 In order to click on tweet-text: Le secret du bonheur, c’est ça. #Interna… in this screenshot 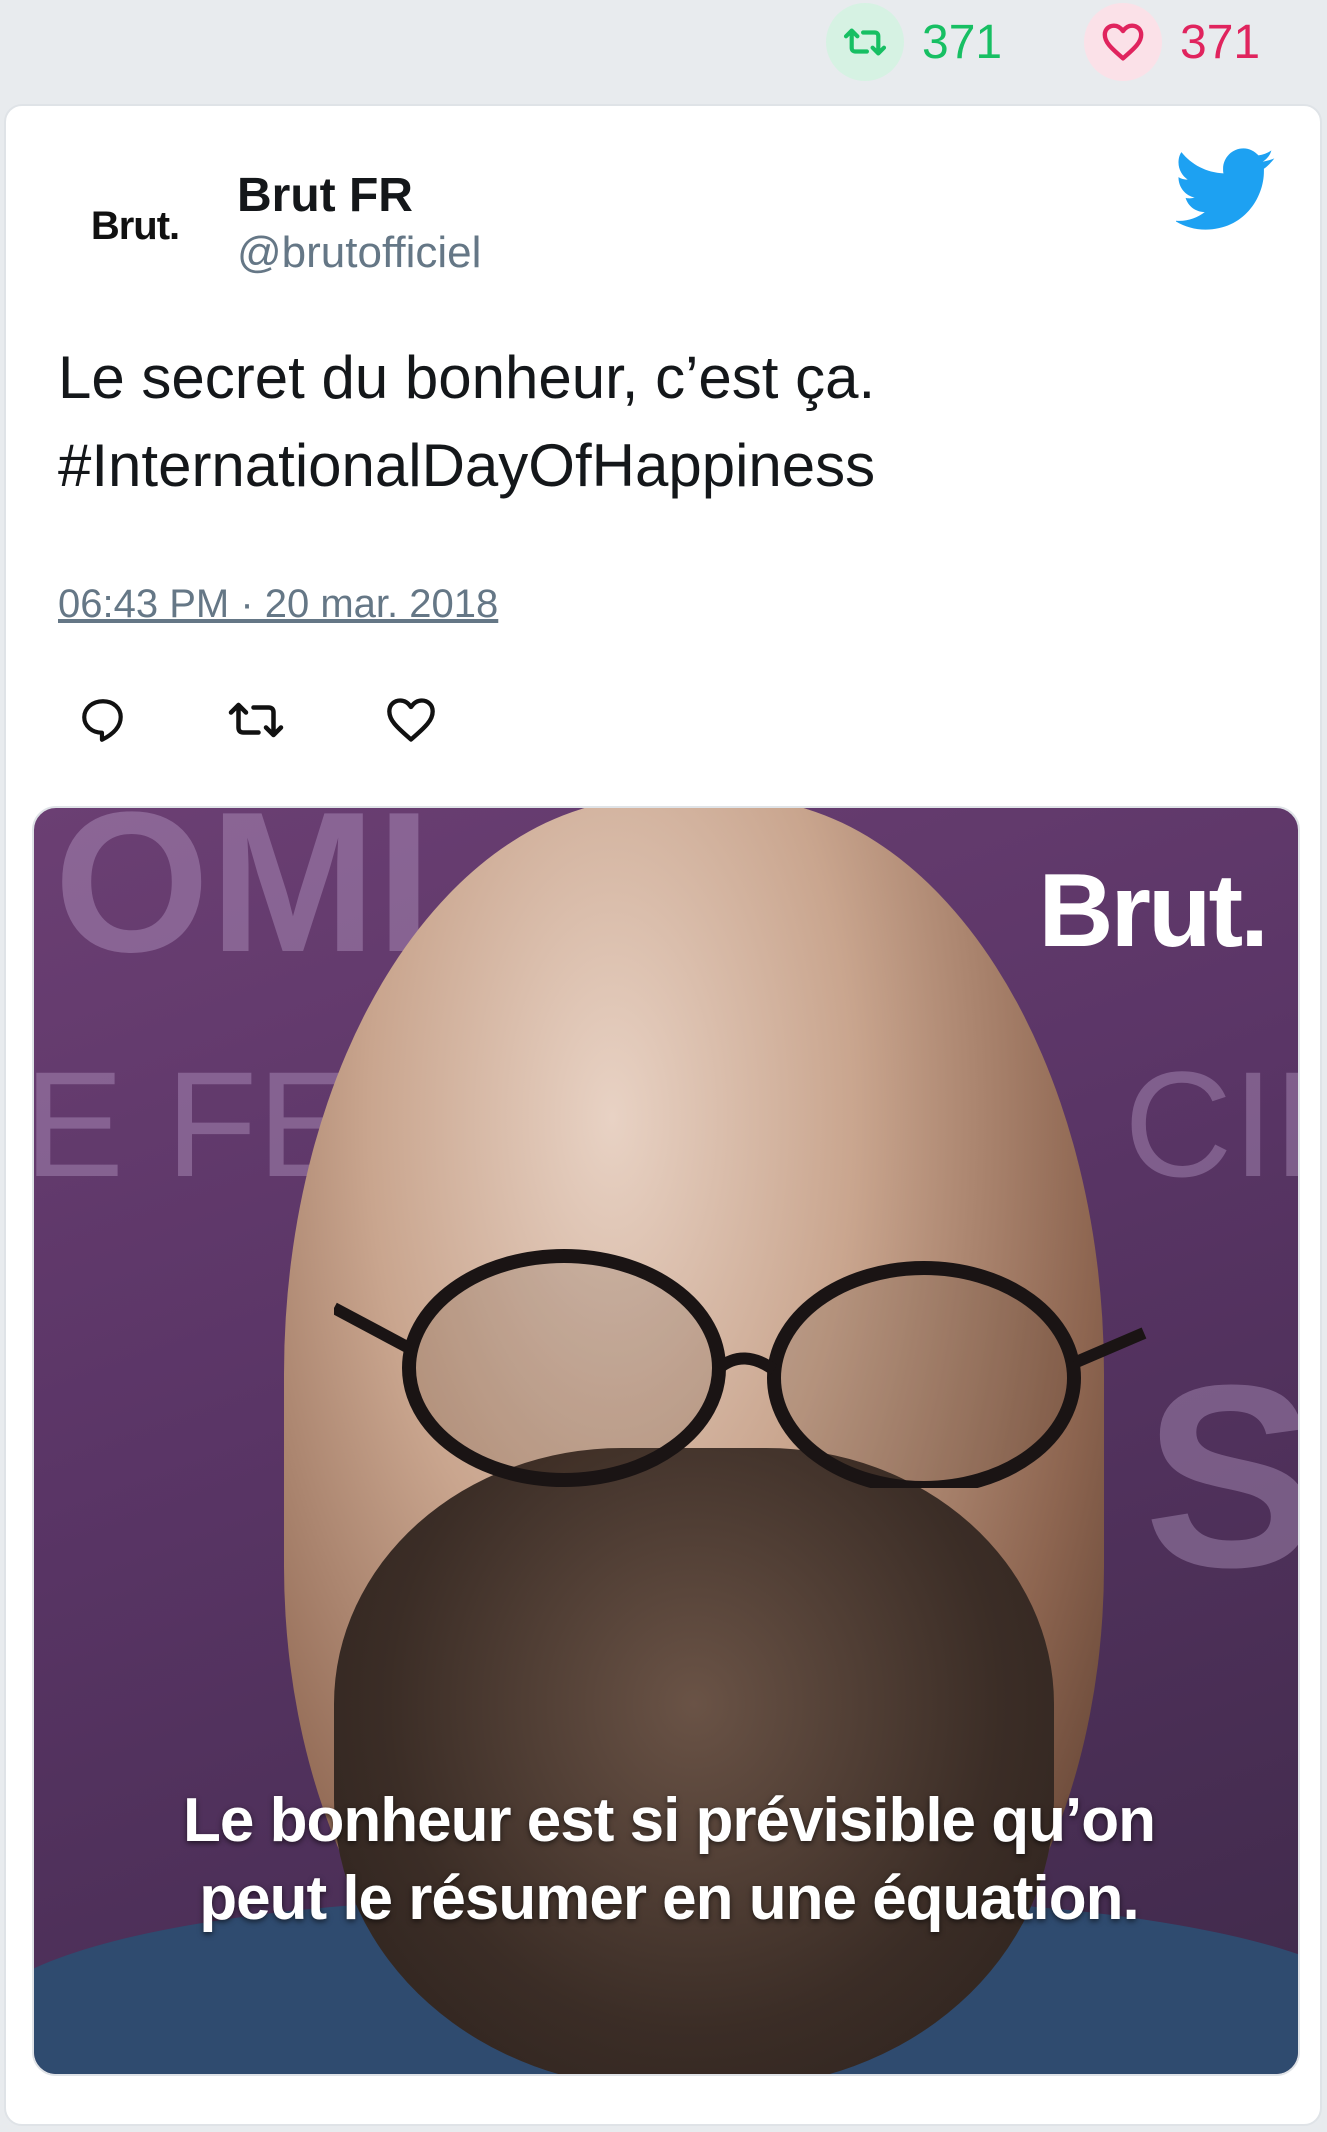, I will do `click(668, 422)`.